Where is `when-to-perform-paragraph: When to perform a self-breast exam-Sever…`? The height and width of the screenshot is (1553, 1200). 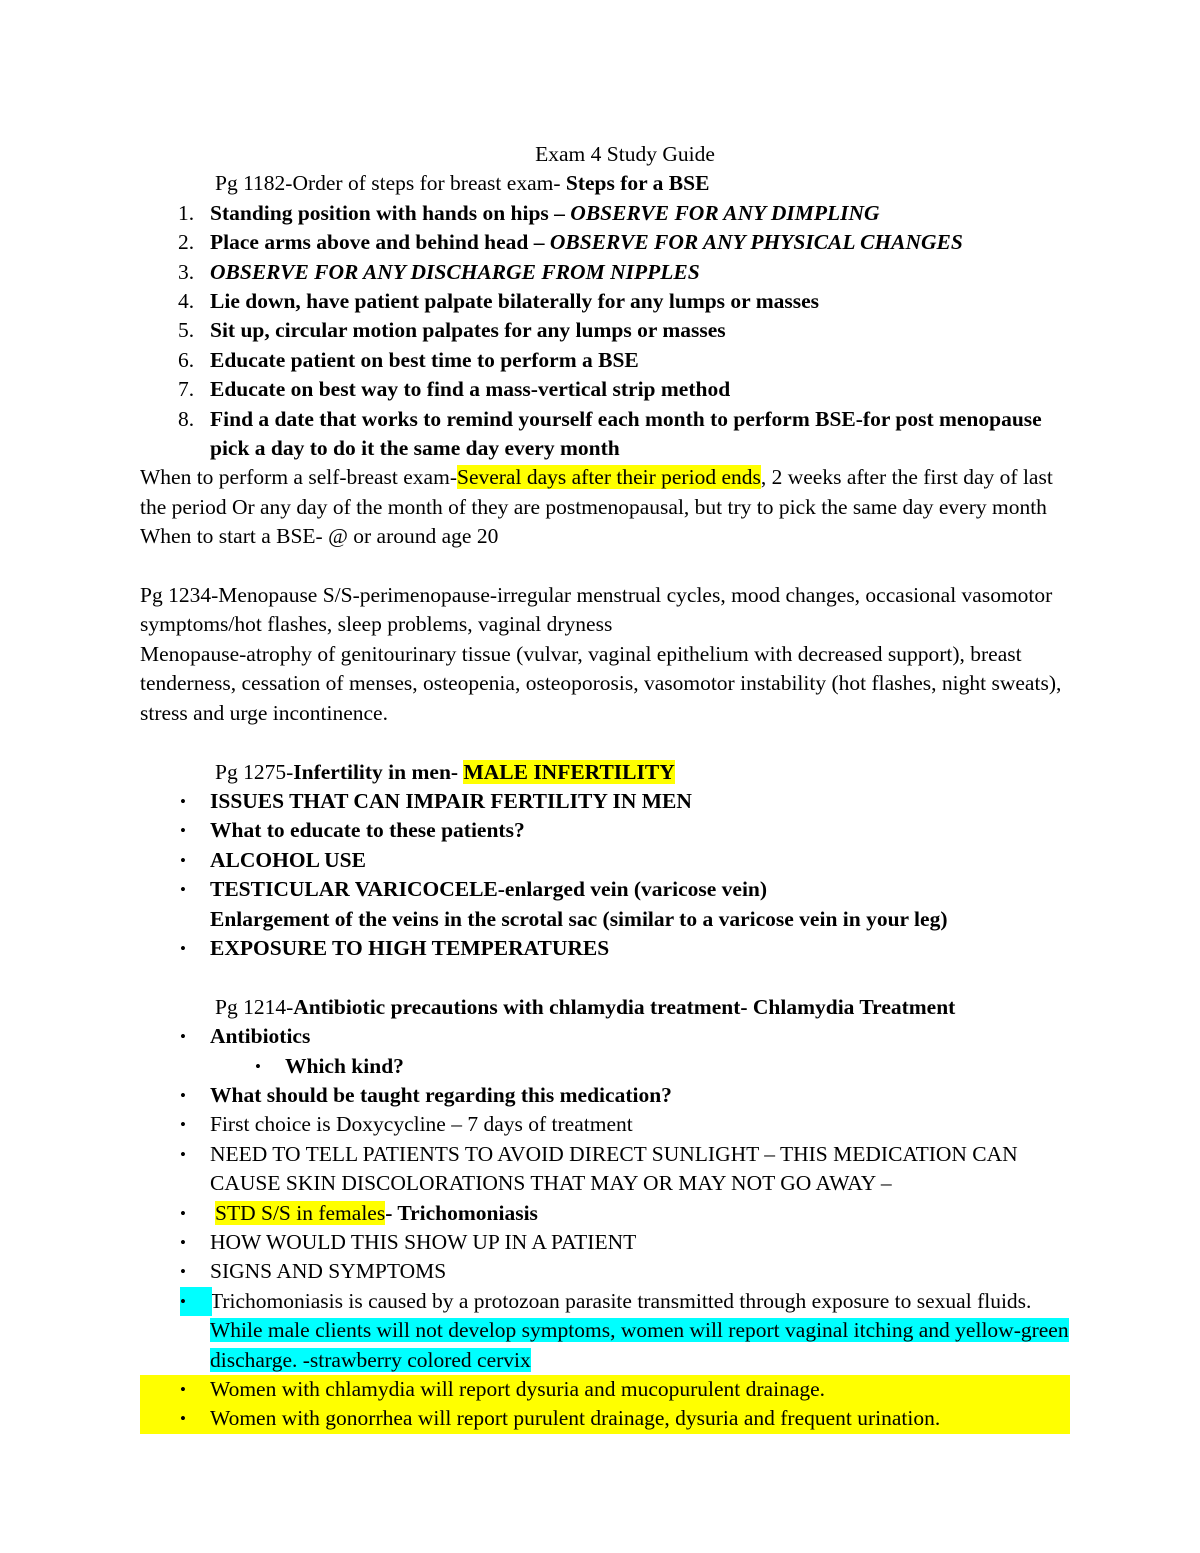 when-to-perform-paragraph: When to perform a self-breast exam-Sever… is located at coordinates (605, 492).